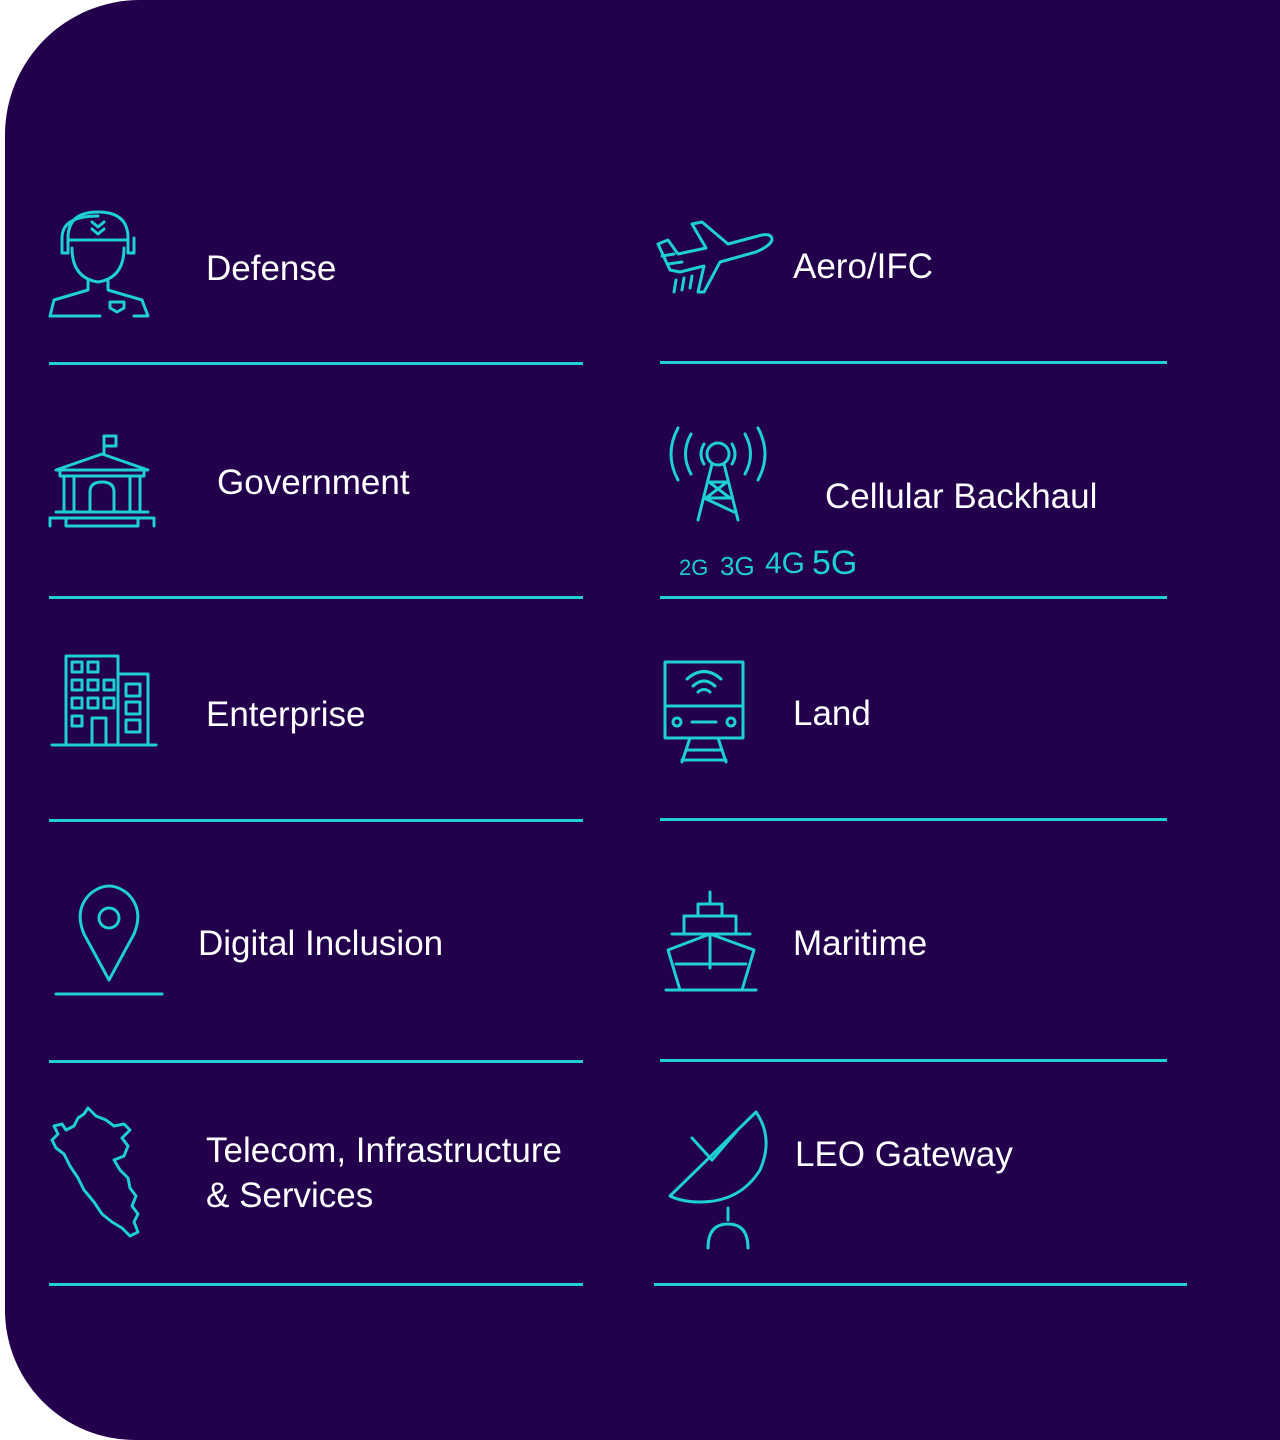 Image resolution: width=1280 pixels, height=1440 pixels. I want to click on train-icon, so click(704, 711).